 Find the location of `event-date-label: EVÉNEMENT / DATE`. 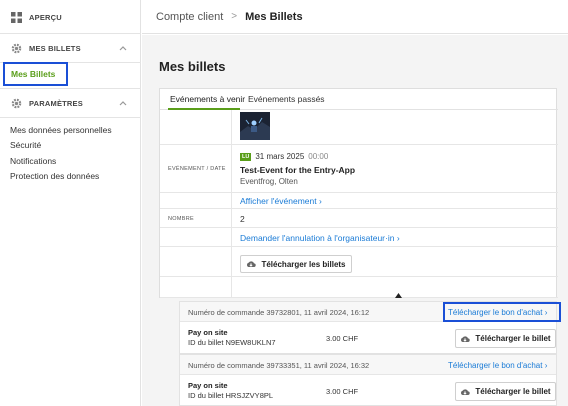

event-date-label: EVÉNEMENT / DATE is located at coordinates (197, 169).